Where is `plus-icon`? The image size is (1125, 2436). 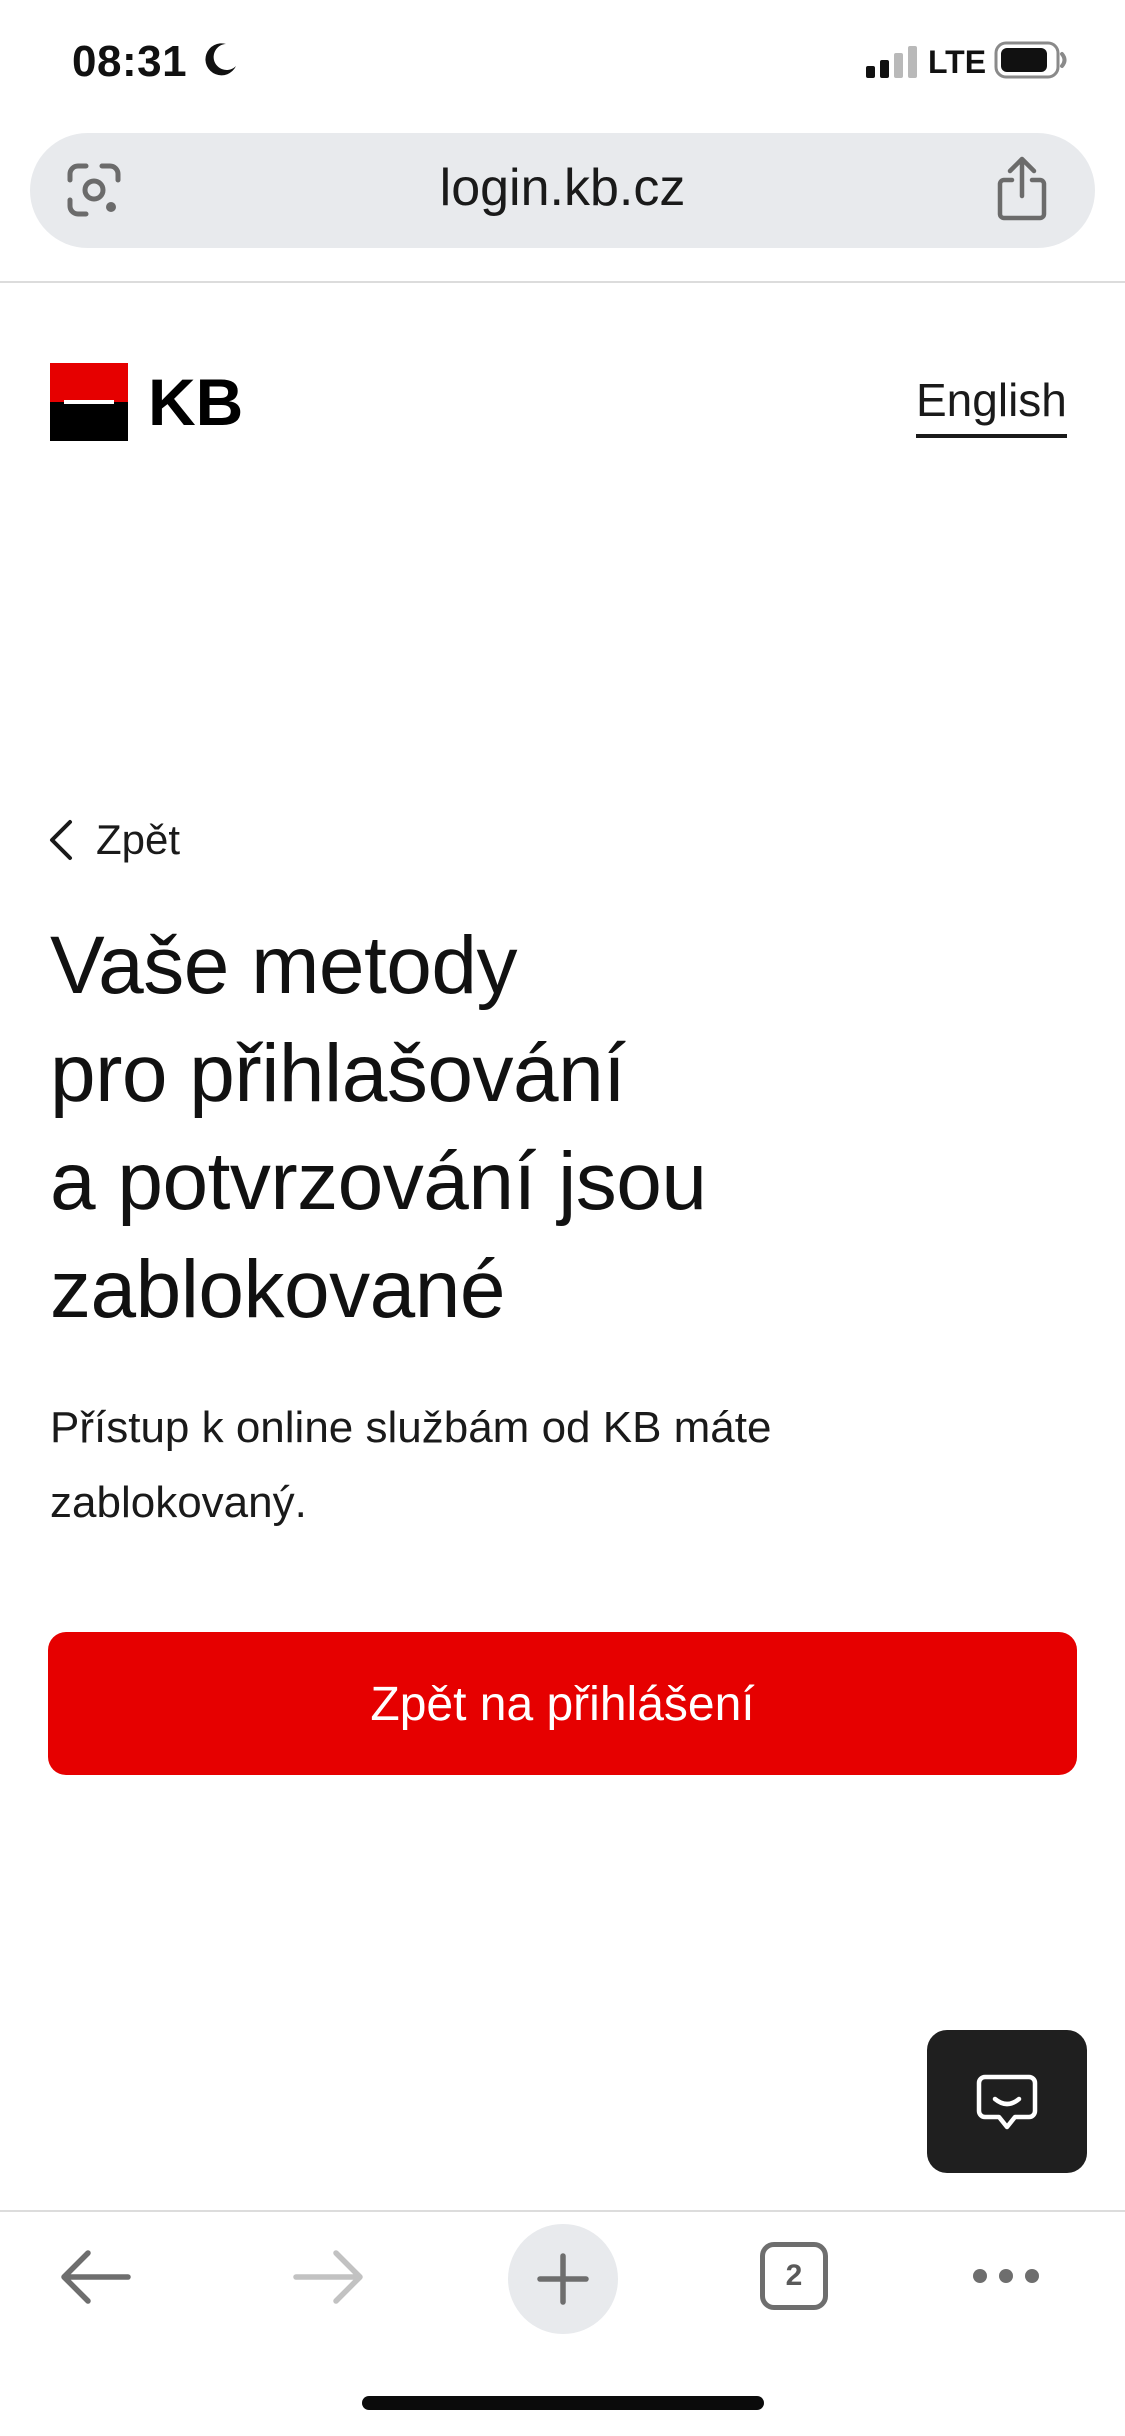
plus-icon is located at coordinates (563, 2279).